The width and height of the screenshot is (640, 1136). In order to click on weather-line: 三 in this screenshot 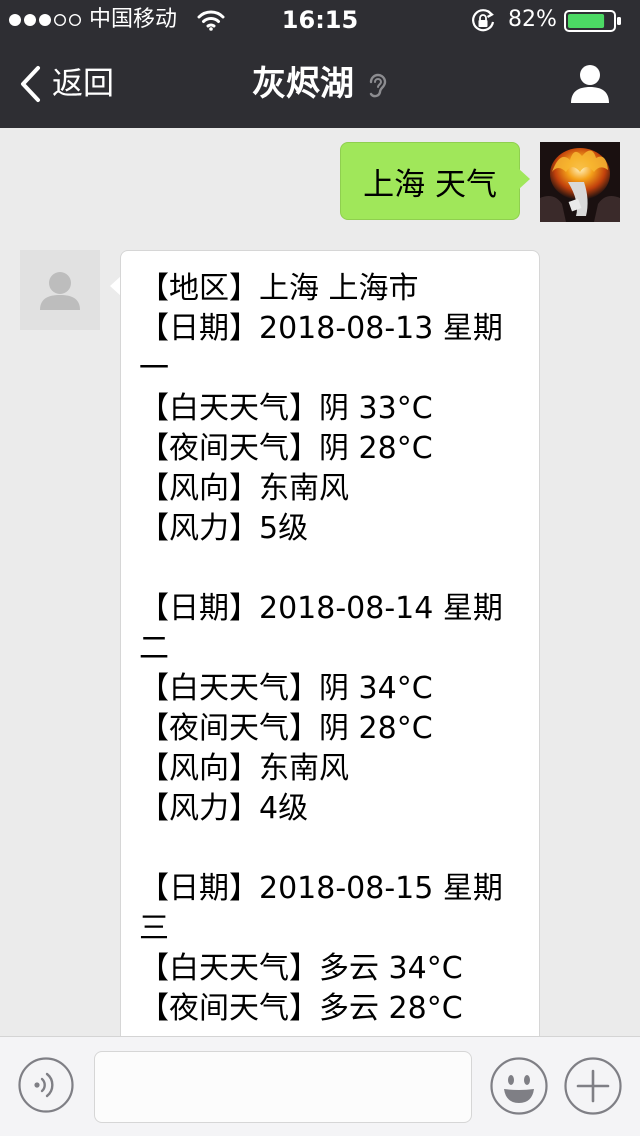, I will do `click(154, 928)`.